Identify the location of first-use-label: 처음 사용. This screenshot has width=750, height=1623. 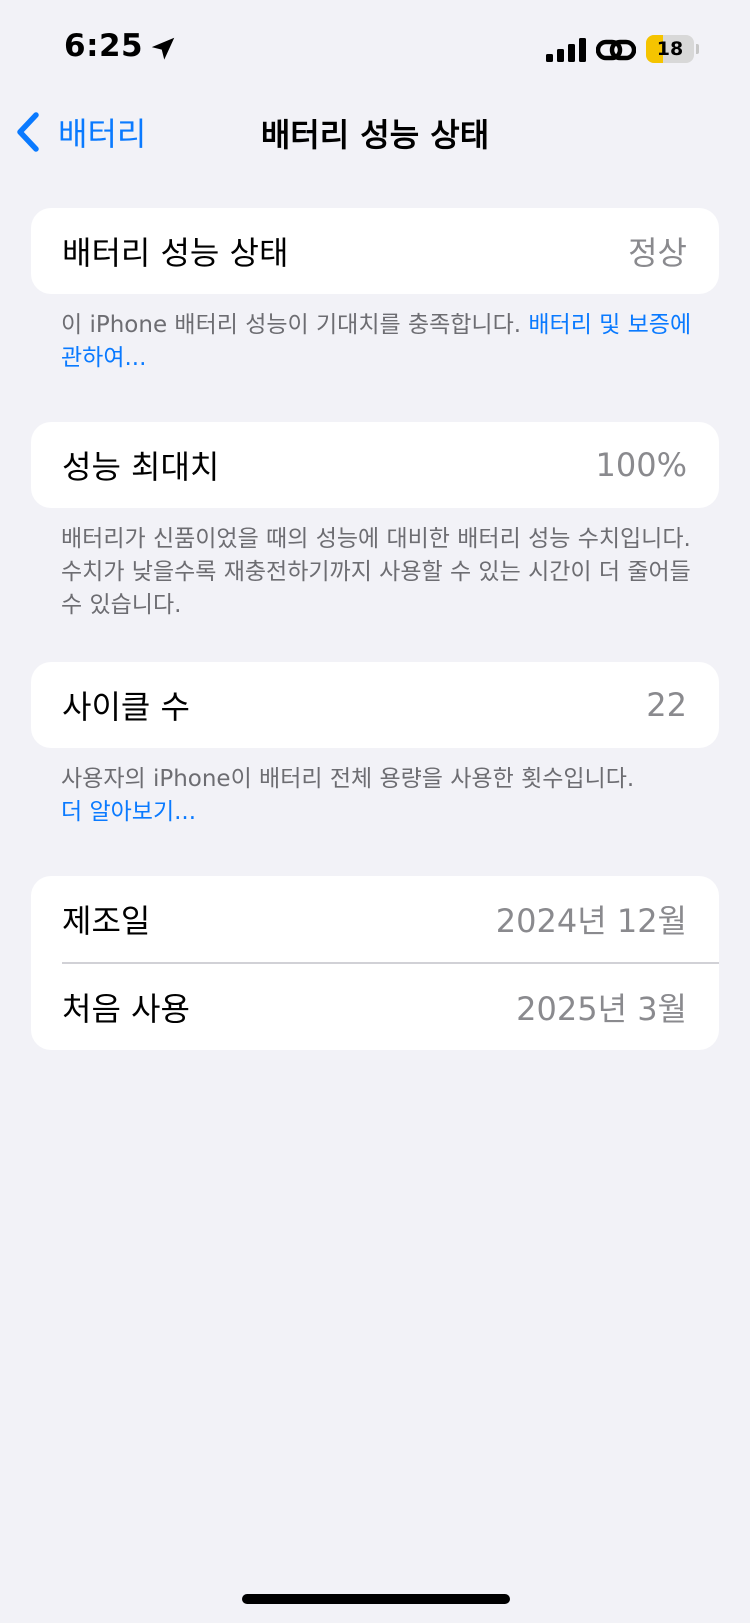
(126, 1009).